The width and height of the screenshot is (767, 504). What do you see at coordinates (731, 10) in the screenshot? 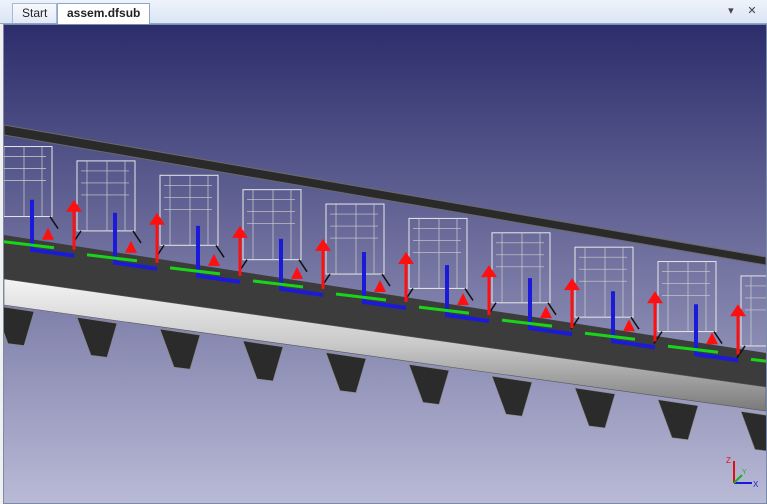
I see `chevron-down-icon: ▾` at bounding box center [731, 10].